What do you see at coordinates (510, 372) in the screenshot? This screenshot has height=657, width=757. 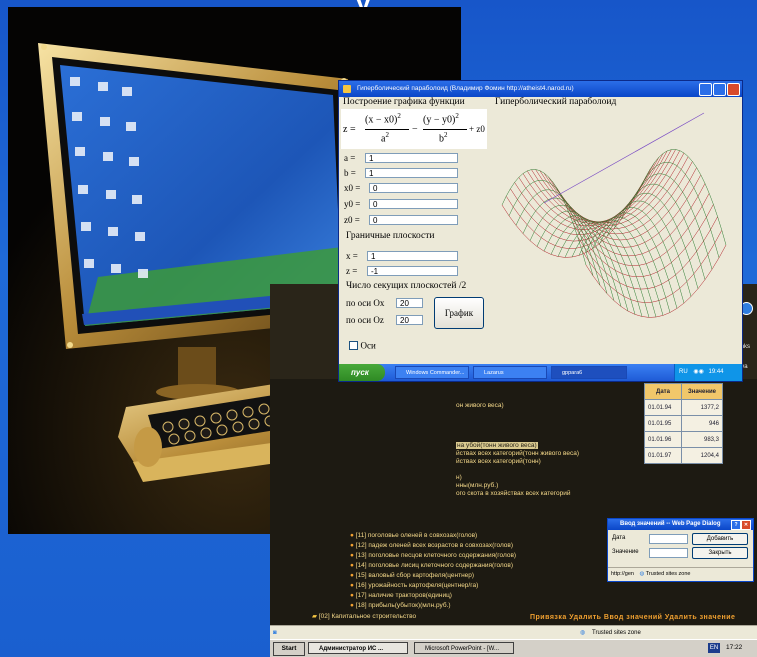 I see `taskbar-item-lazarus: Lazarus` at bounding box center [510, 372].